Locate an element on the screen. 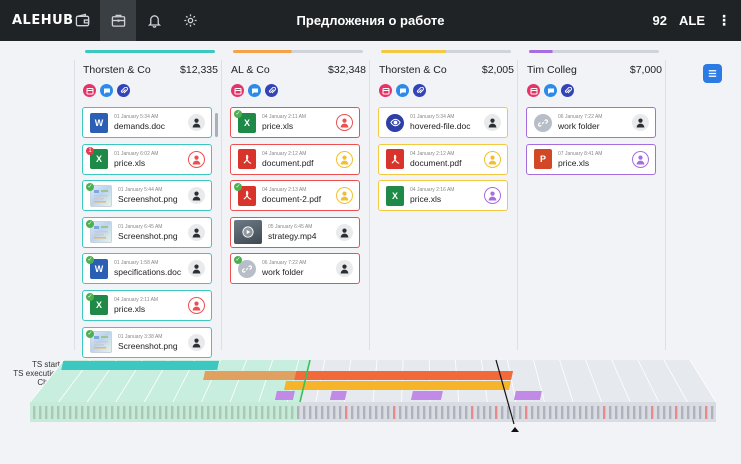 The image size is (741, 464). link-icon is located at coordinates (543, 122).